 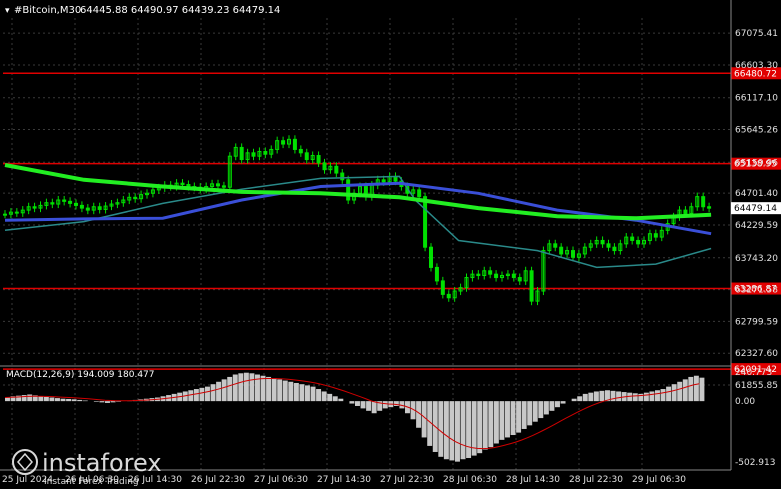 I want to click on time-tick-label: 29 Jul 06:30, so click(x=659, y=480).